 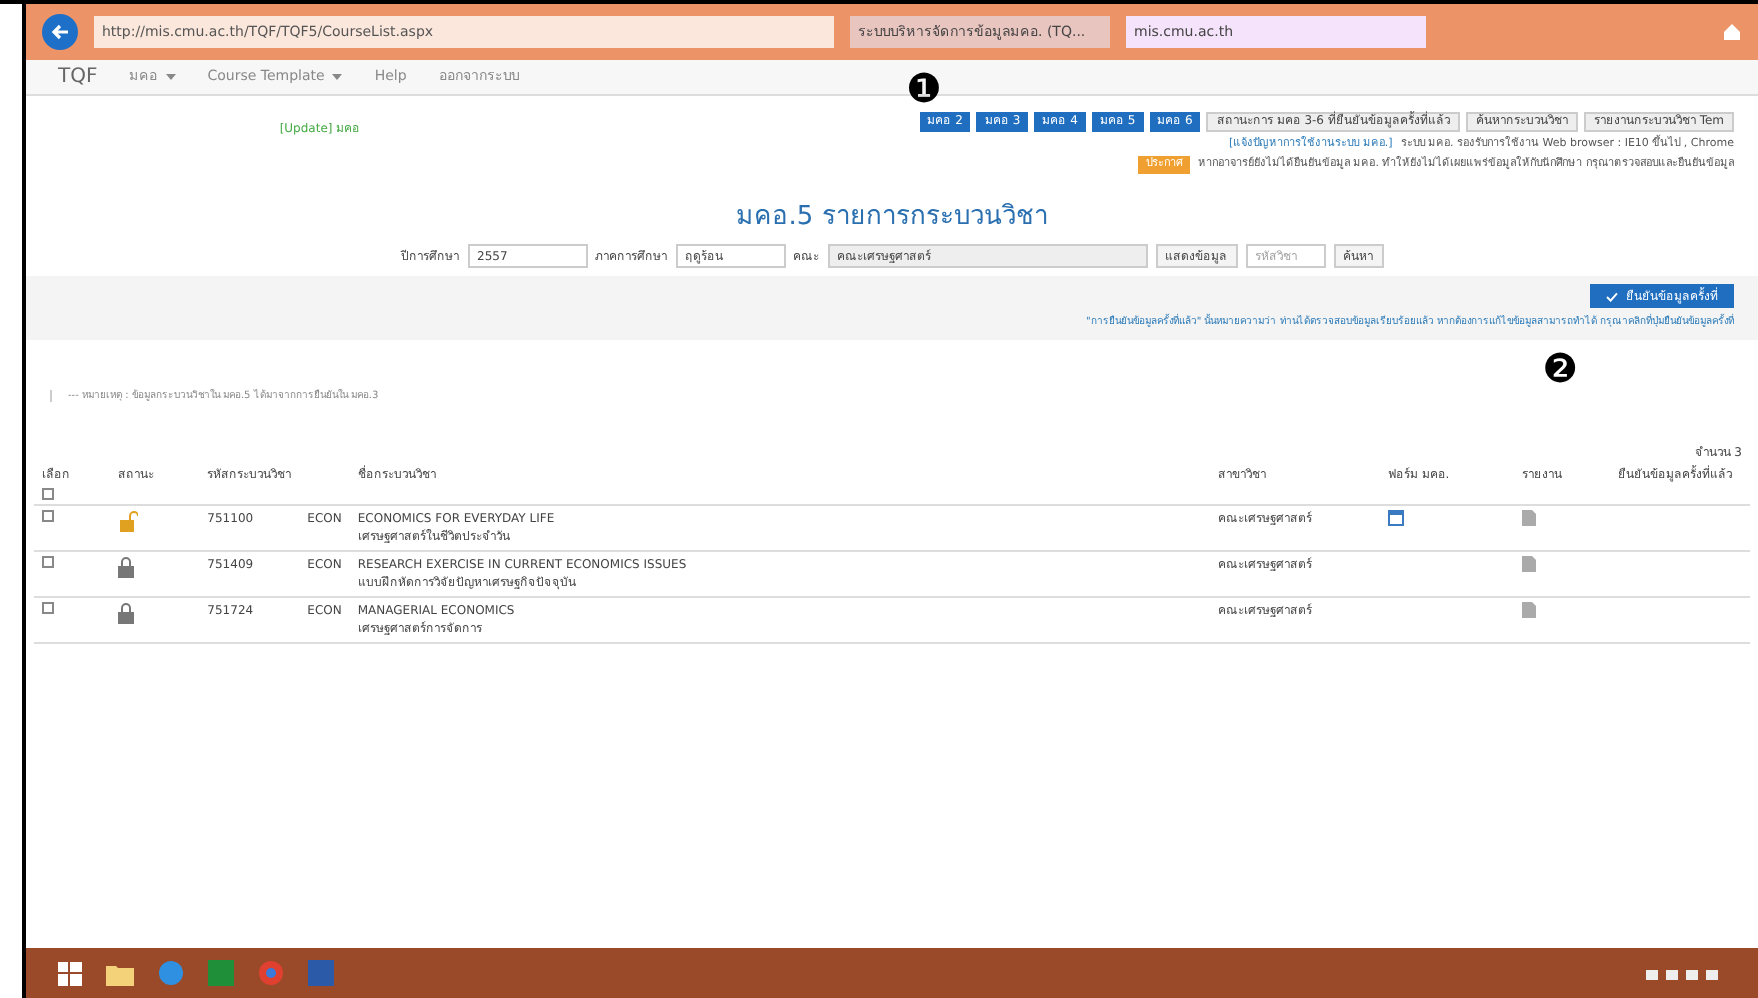 I want to click on back-arrow-icon, so click(x=60, y=32).